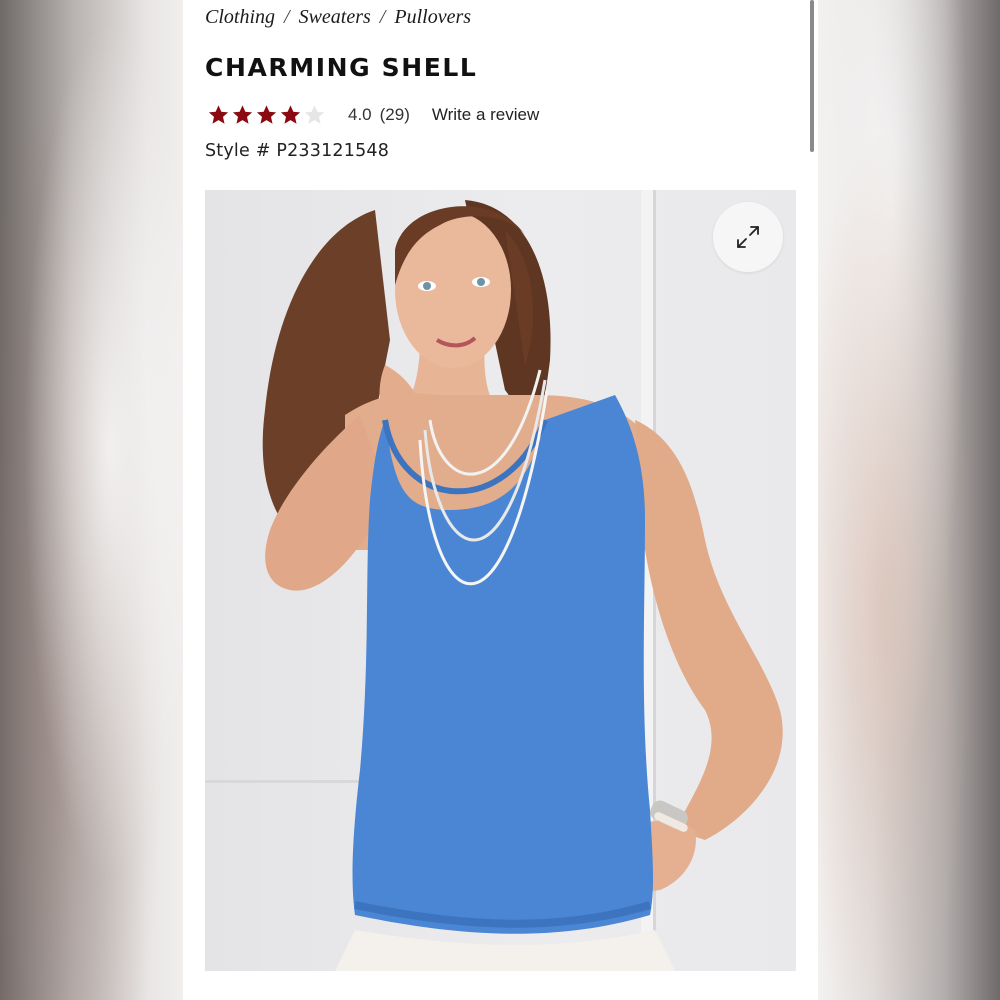  What do you see at coordinates (360, 114) in the screenshot?
I see `rating-value: 4.0` at bounding box center [360, 114].